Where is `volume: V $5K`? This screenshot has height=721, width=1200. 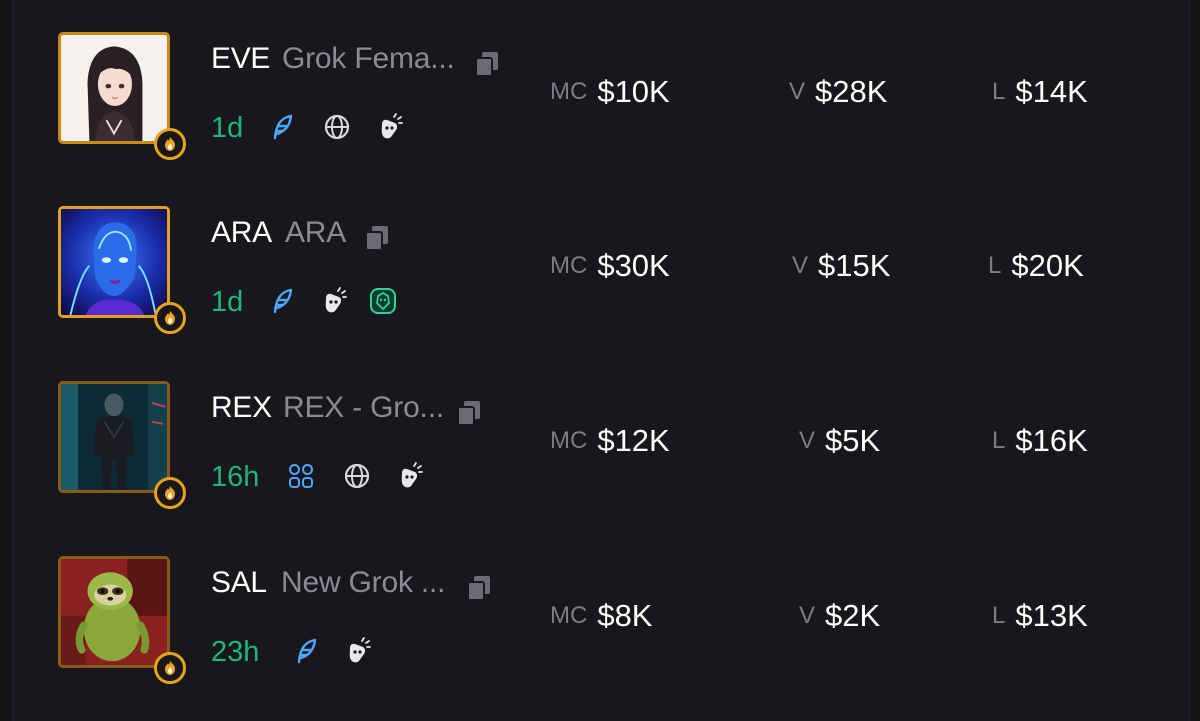
volume: V $5K is located at coordinates (839, 441).